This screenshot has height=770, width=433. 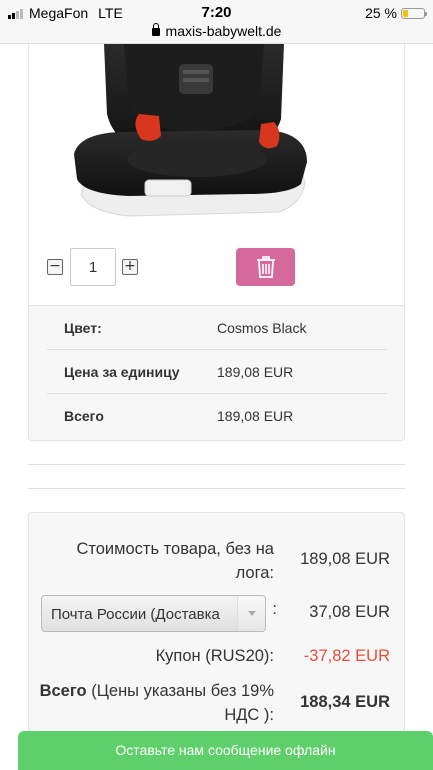 What do you see at coordinates (346, 656) in the screenshot?
I see `coupon-value: -37,82 EUR` at bounding box center [346, 656].